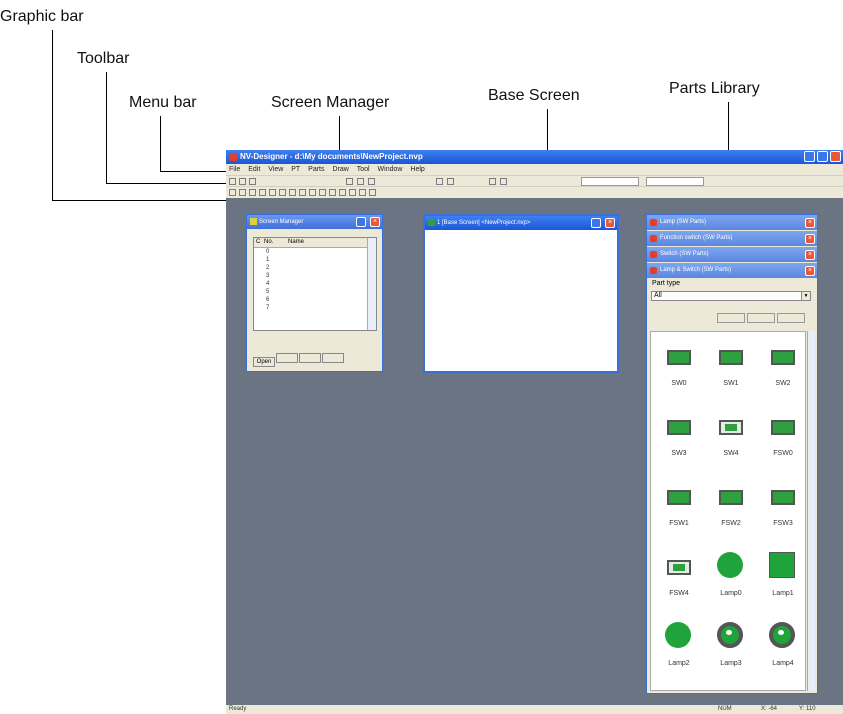  What do you see at coordinates (264, 362) in the screenshot?
I see `tab-open: Open` at bounding box center [264, 362].